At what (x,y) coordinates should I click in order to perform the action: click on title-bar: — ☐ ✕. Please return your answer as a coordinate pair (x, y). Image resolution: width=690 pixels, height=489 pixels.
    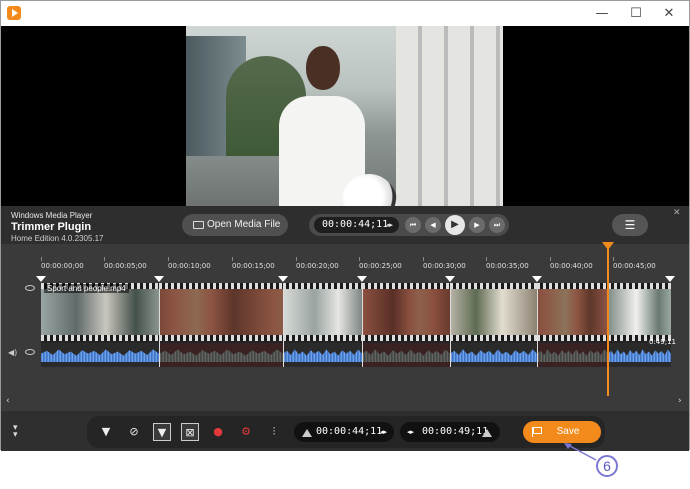
    Looking at the image, I should click on (345, 13).